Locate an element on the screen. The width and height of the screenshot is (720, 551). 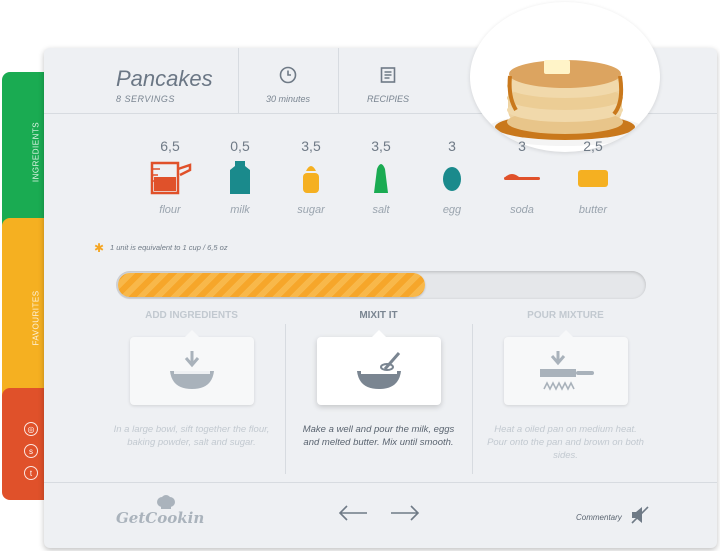
step-title: ADD INGREDIENTS is located at coordinates (191, 315).